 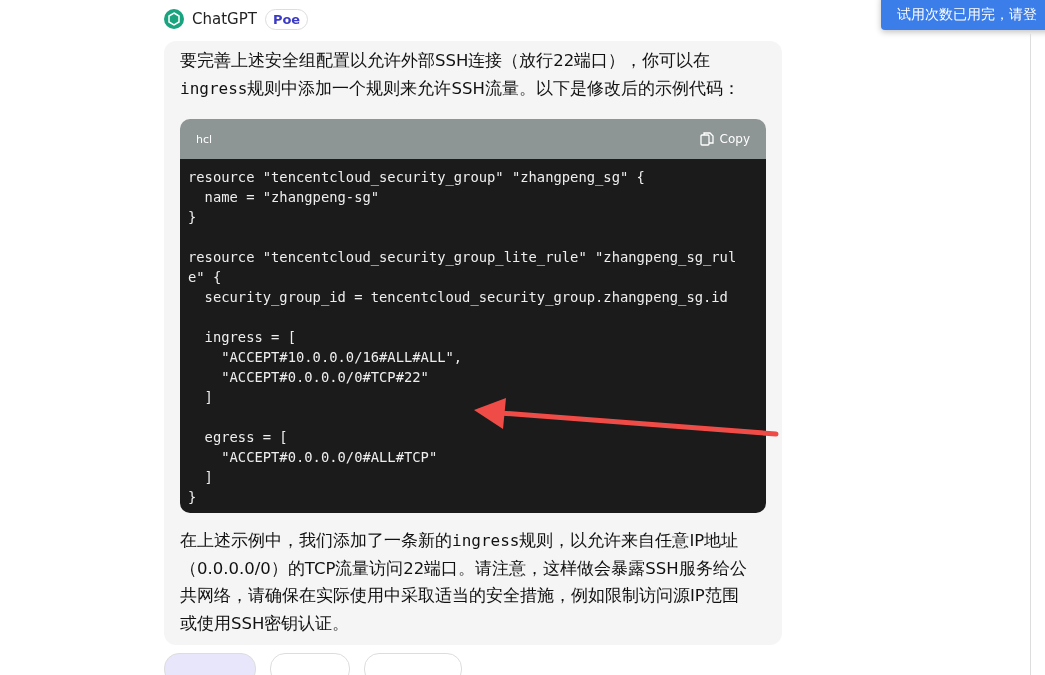 What do you see at coordinates (724, 139) in the screenshot?
I see `copy-button: Copy` at bounding box center [724, 139].